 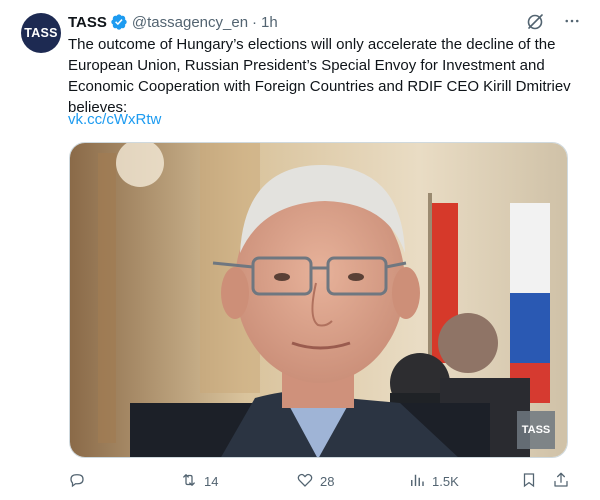 I want to click on like-count: 28, so click(x=327, y=481).